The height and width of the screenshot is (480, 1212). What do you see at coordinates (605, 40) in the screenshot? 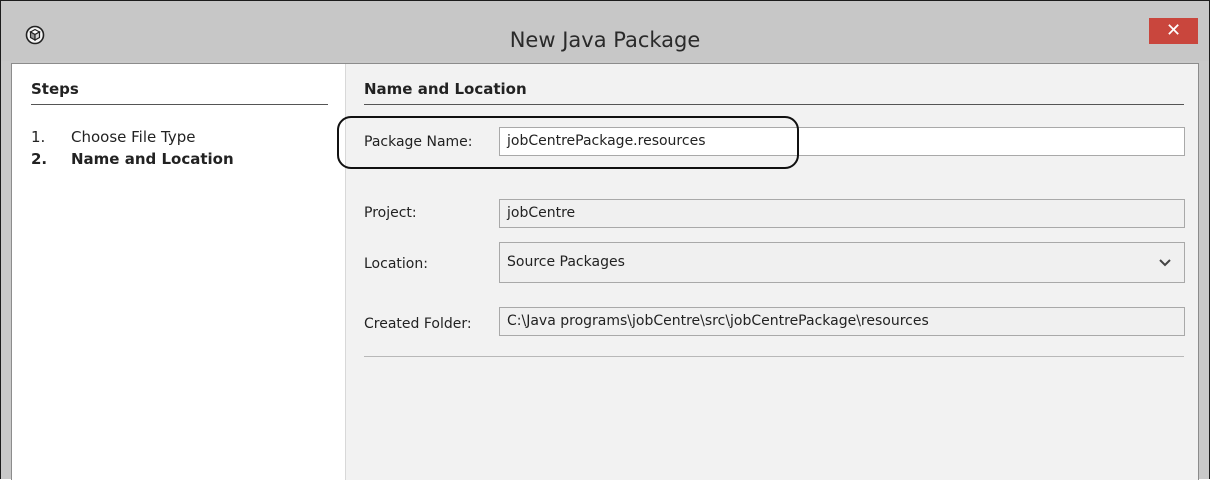
I see `window-title: New Java Package` at bounding box center [605, 40].